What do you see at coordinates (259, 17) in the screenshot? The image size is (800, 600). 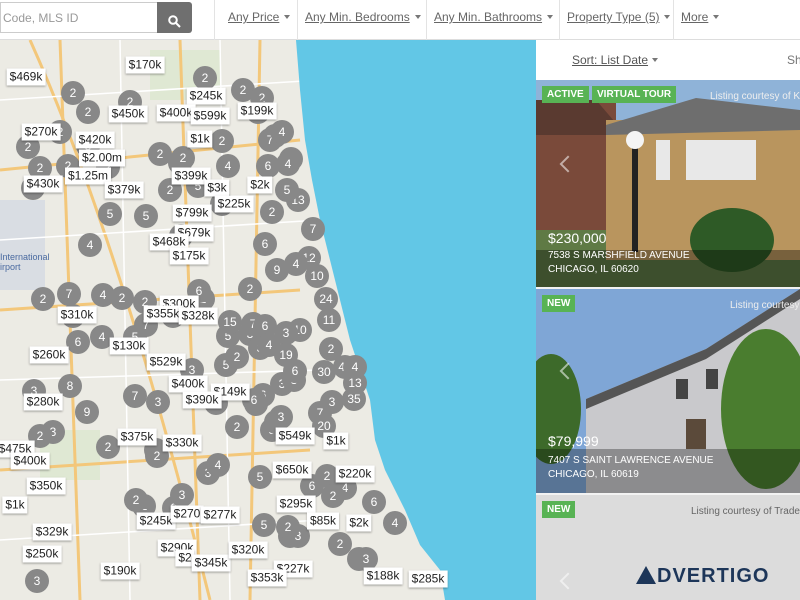 I see `filter-price: Any Price` at bounding box center [259, 17].